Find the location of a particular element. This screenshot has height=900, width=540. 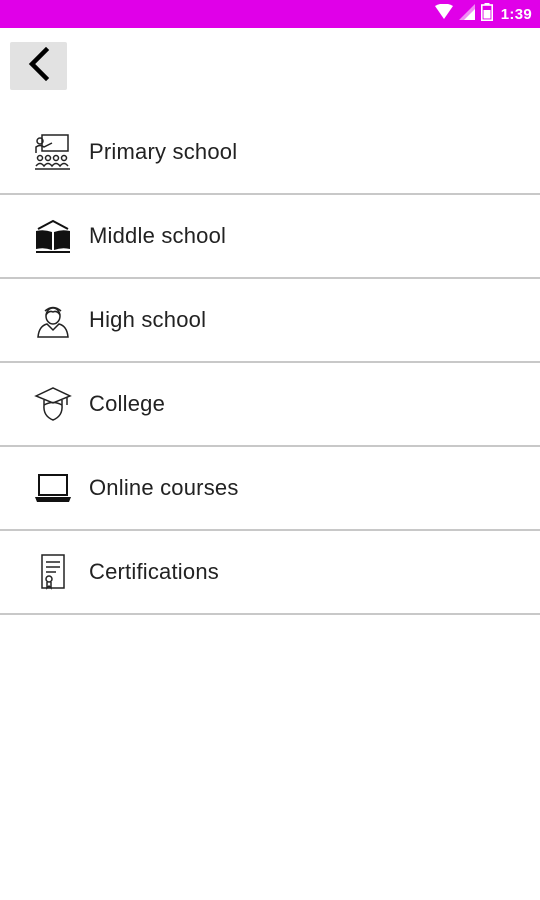

list-item-label: High school is located at coordinates (148, 319).